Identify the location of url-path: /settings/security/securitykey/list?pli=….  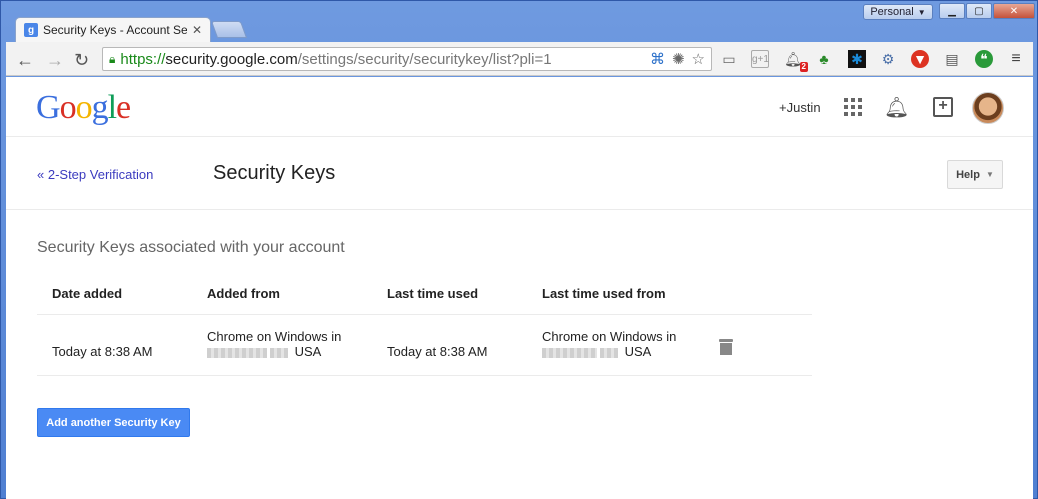
(424, 59).